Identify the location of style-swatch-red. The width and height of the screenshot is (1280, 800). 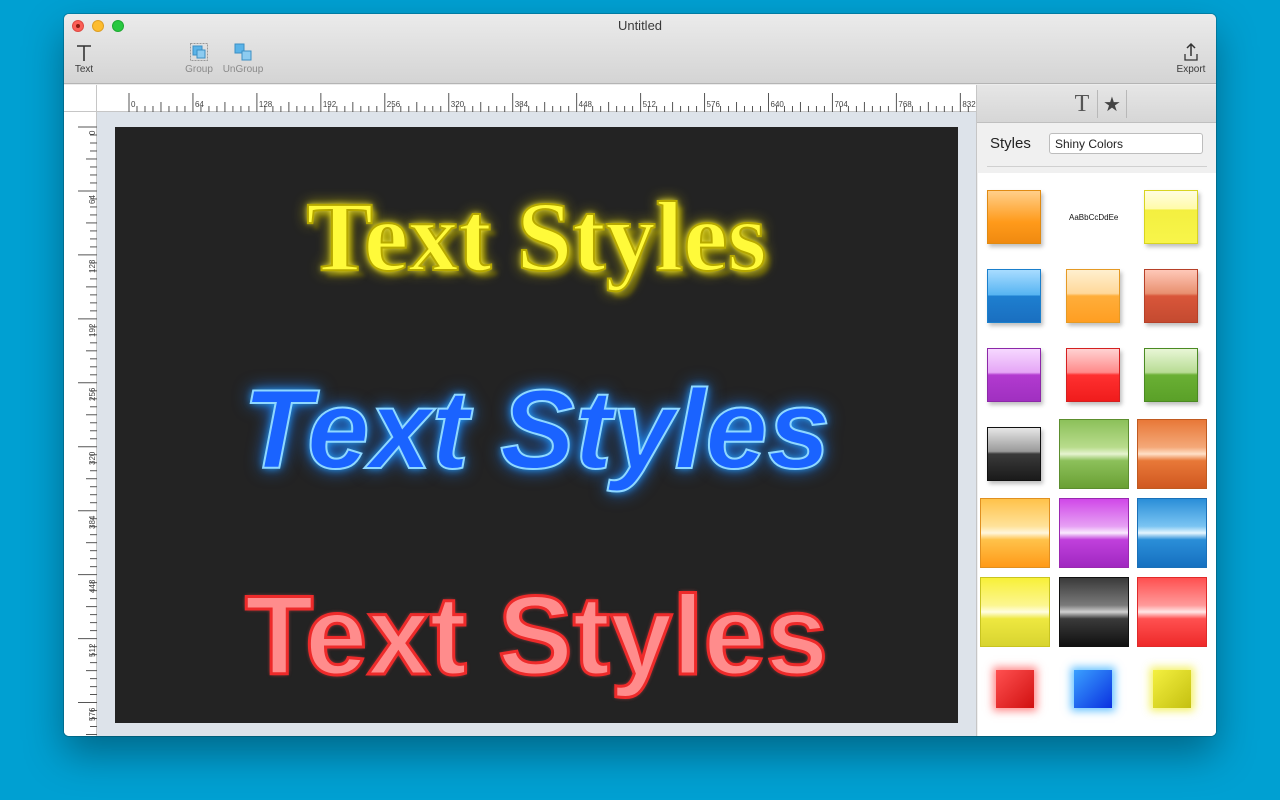
(1093, 375).